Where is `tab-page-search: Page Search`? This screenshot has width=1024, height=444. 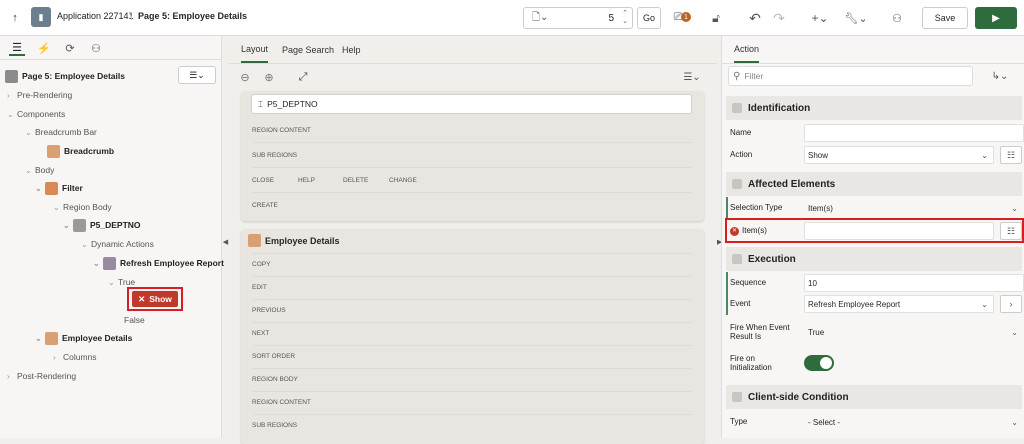 tab-page-search: Page Search is located at coordinates (308, 49).